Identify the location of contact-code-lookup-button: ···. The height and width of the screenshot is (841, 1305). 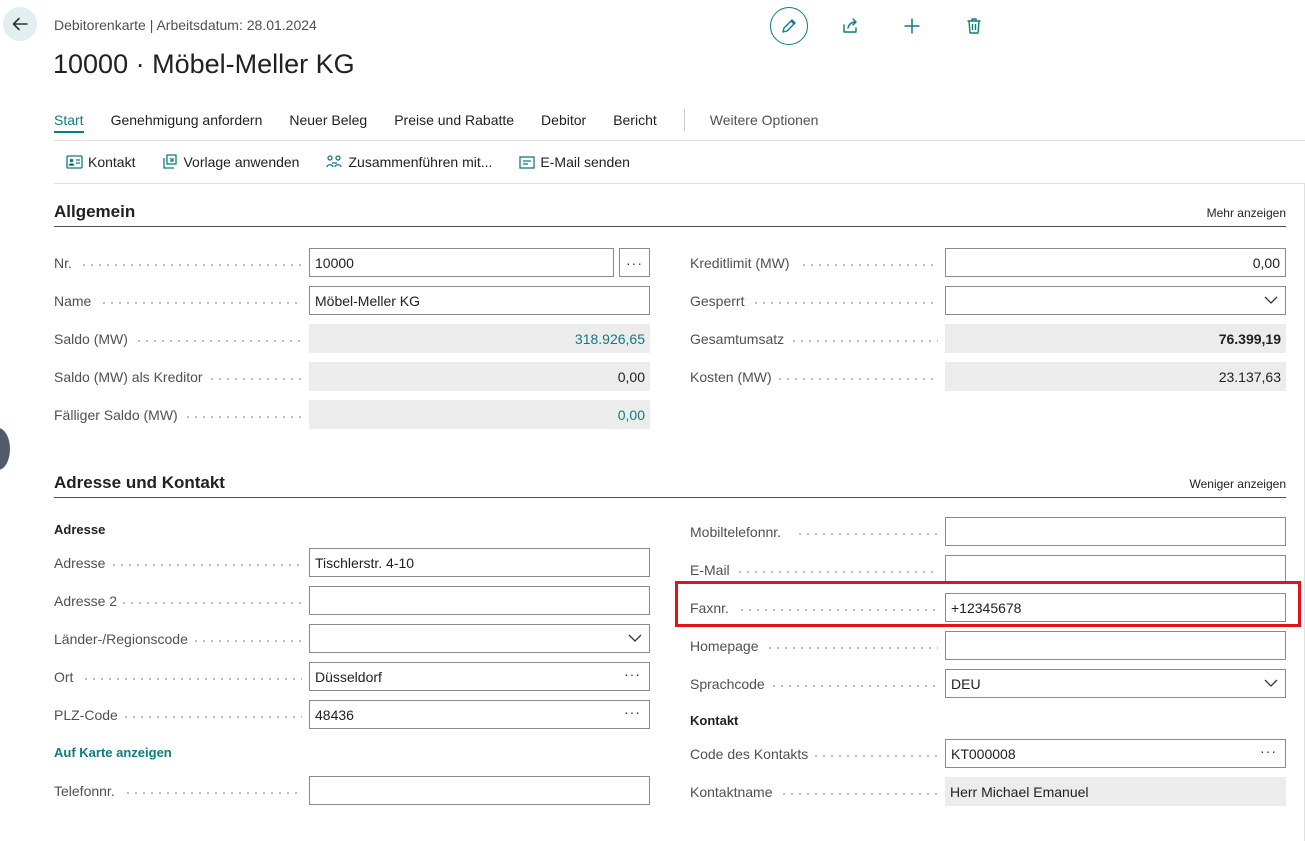
(1268, 751).